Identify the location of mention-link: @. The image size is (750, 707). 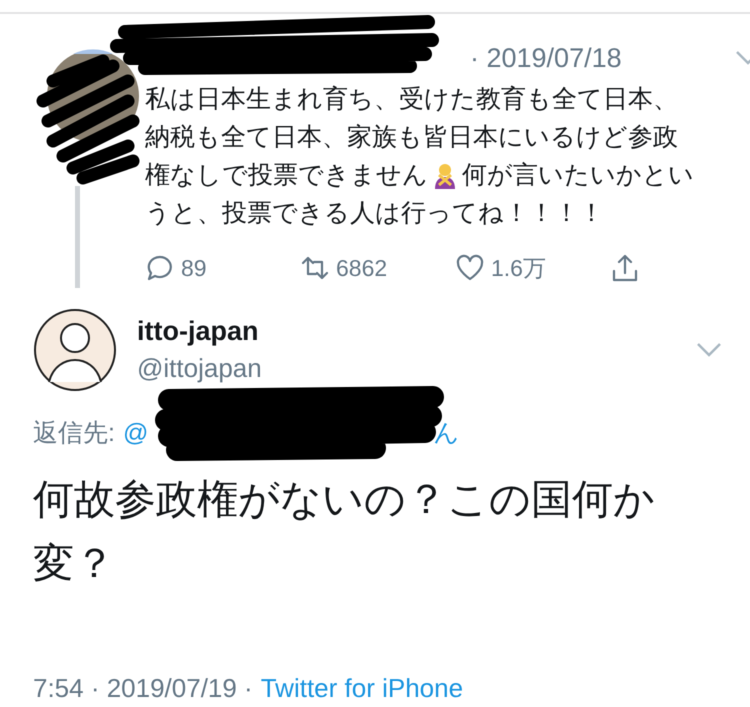
(135, 433).